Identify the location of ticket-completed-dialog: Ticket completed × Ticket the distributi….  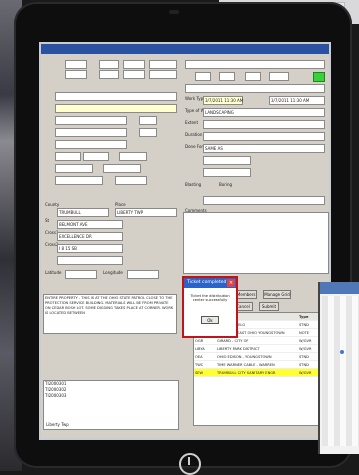
(210, 307).